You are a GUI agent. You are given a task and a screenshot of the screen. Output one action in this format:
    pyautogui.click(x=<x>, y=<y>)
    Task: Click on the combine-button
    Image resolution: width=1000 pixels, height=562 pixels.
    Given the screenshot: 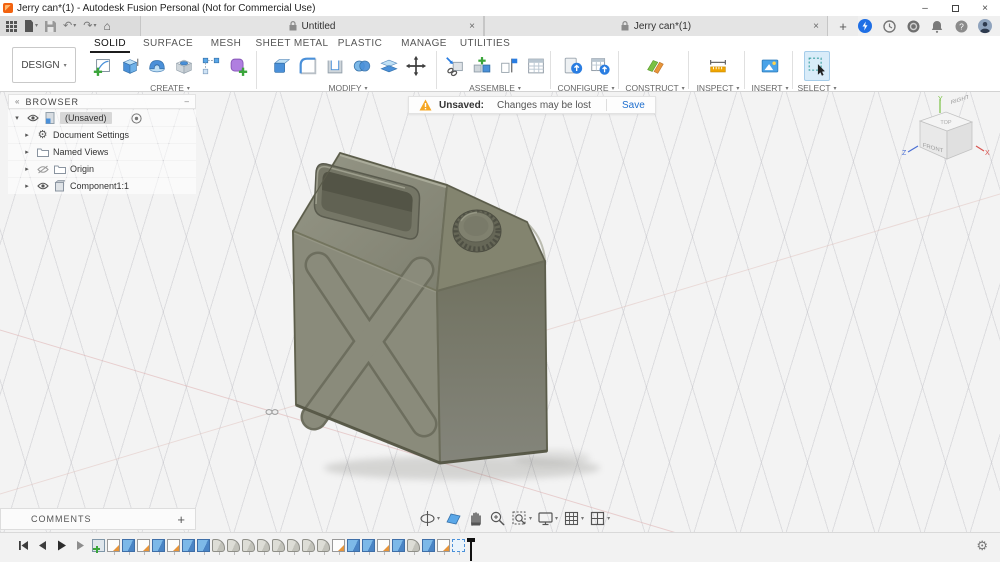 What is the action you would take?
    pyautogui.click(x=362, y=66)
    